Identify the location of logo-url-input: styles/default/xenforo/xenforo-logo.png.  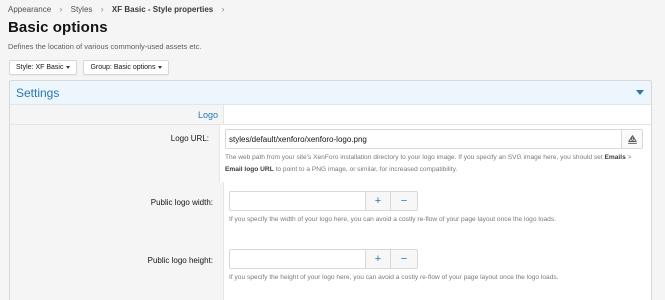
(423, 139).